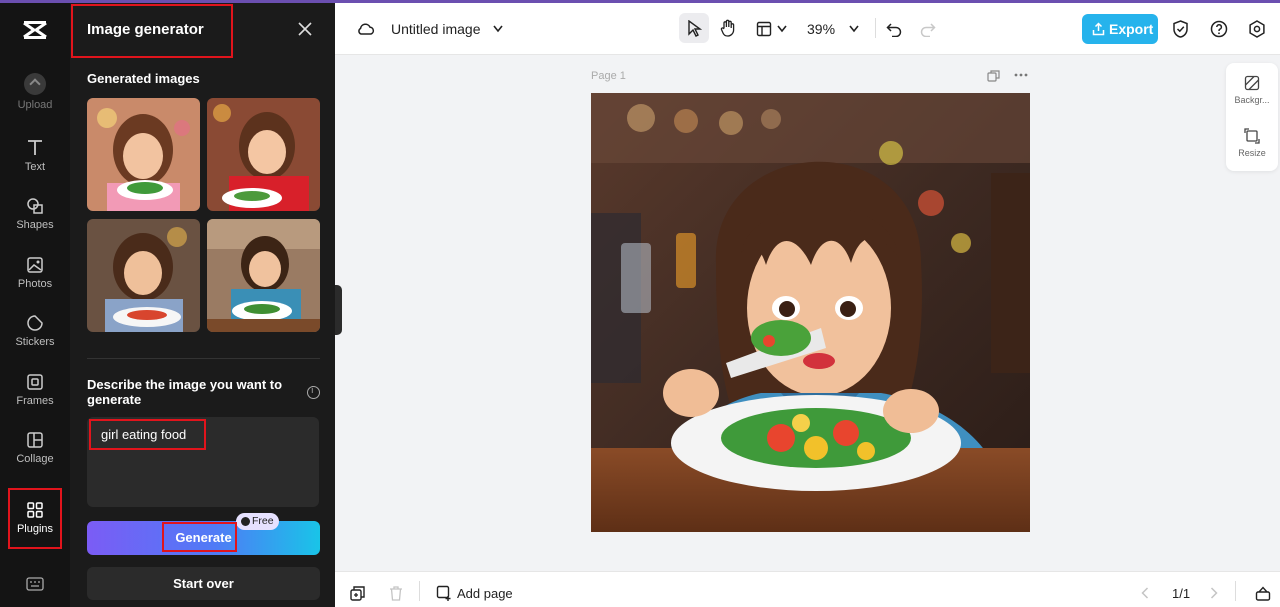 The height and width of the screenshot is (607, 1280). I want to click on top-bar: Untitled image 39% Export, so click(807, 29).